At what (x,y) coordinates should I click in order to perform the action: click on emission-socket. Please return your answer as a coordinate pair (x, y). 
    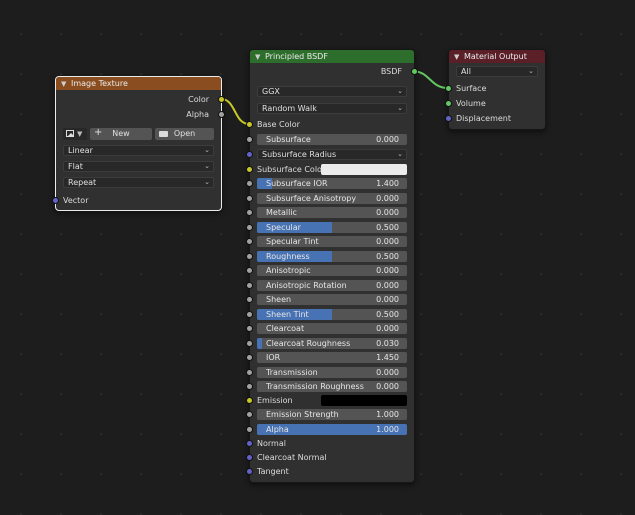
    Looking at the image, I should click on (249, 400).